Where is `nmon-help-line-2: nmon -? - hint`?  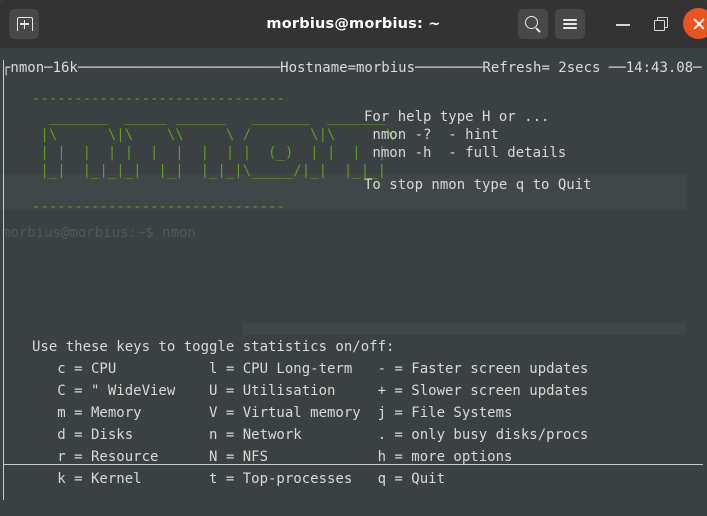 nmon-help-line-2: nmon -? - hint is located at coordinates (431, 135).